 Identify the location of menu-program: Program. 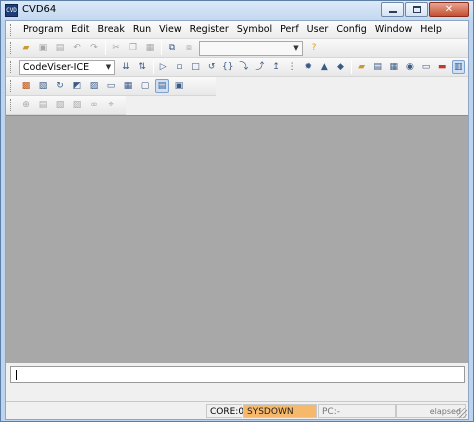
(43, 30).